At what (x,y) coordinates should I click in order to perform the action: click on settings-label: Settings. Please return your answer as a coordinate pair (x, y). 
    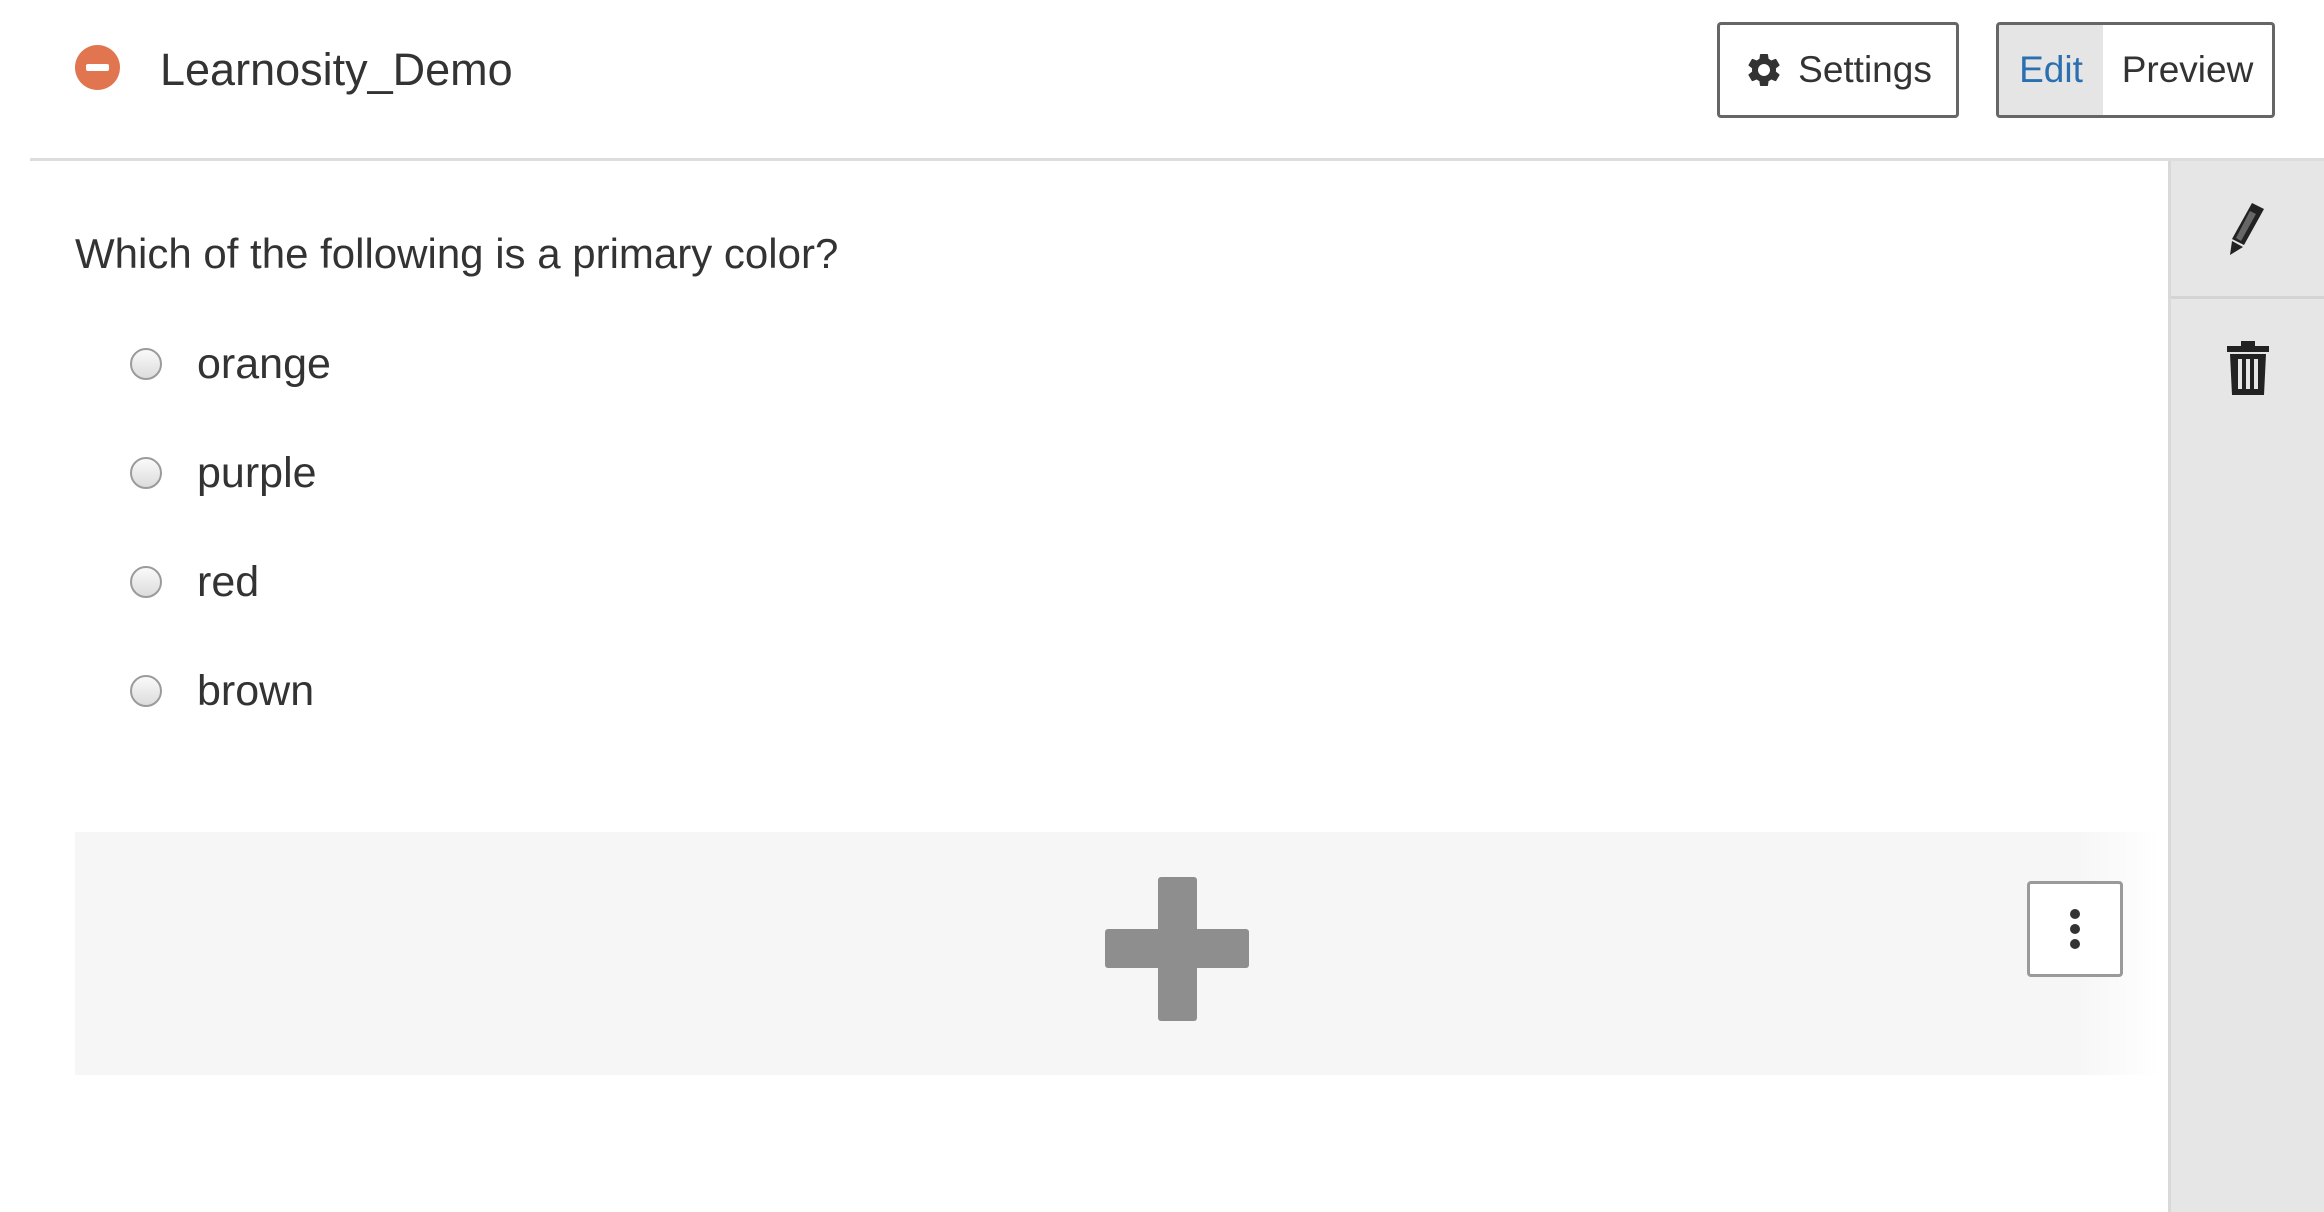
    Looking at the image, I should click on (1865, 69).